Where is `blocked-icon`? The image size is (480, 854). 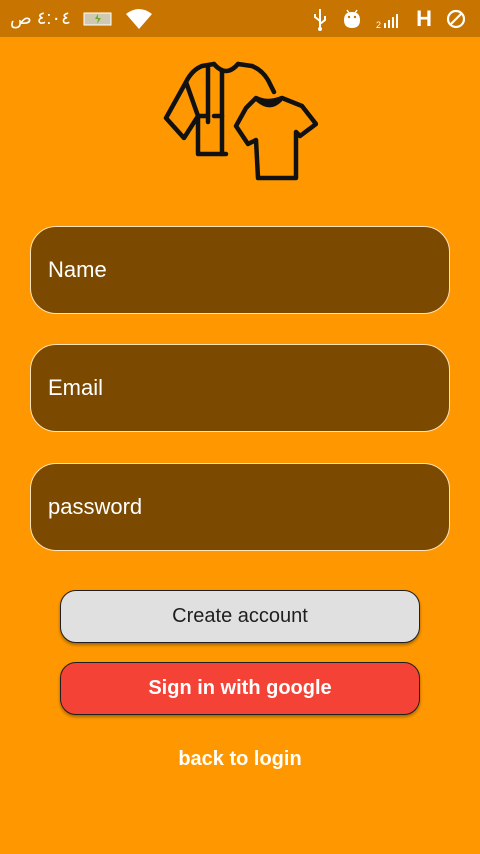
blocked-icon is located at coordinates (456, 18).